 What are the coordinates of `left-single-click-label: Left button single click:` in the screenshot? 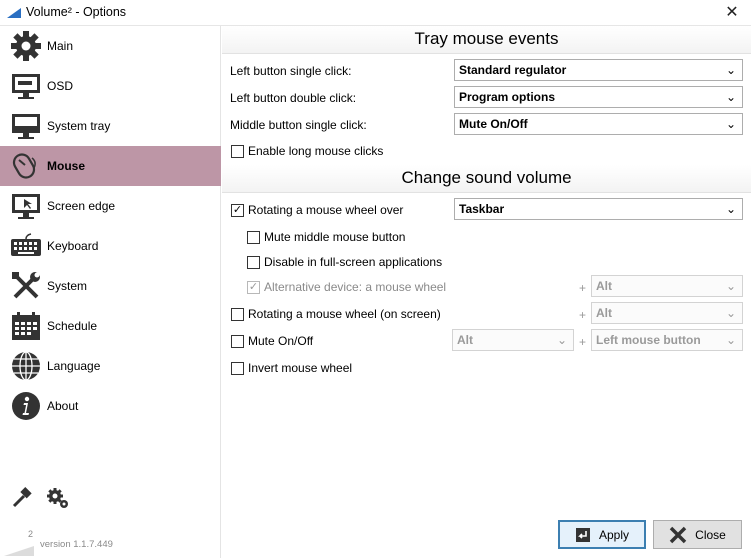 It's located at (291, 71).